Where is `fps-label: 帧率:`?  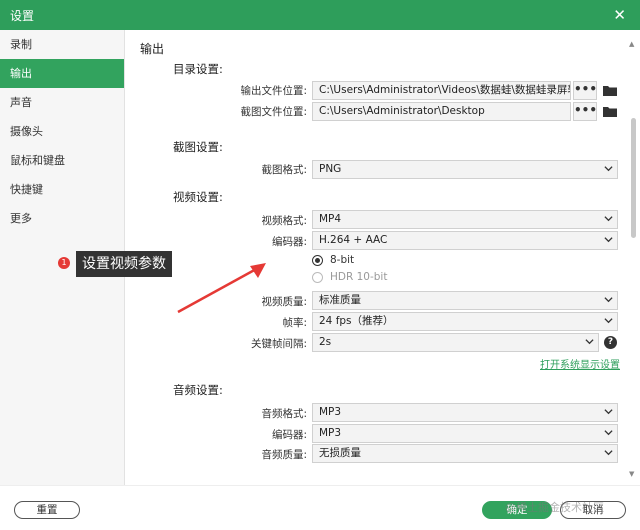
fps-label: 帧率: is located at coordinates (294, 323).